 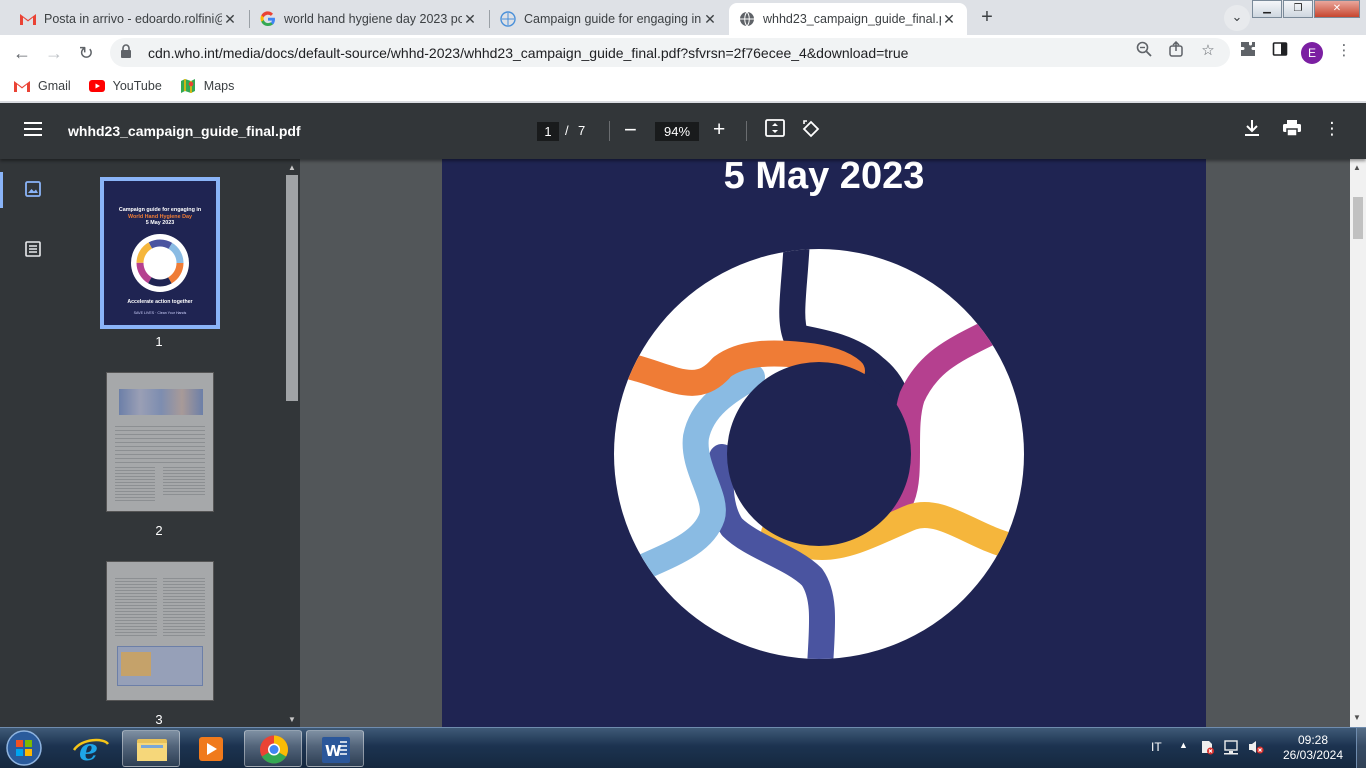 I want to click on globe-icon, so click(x=747, y=19).